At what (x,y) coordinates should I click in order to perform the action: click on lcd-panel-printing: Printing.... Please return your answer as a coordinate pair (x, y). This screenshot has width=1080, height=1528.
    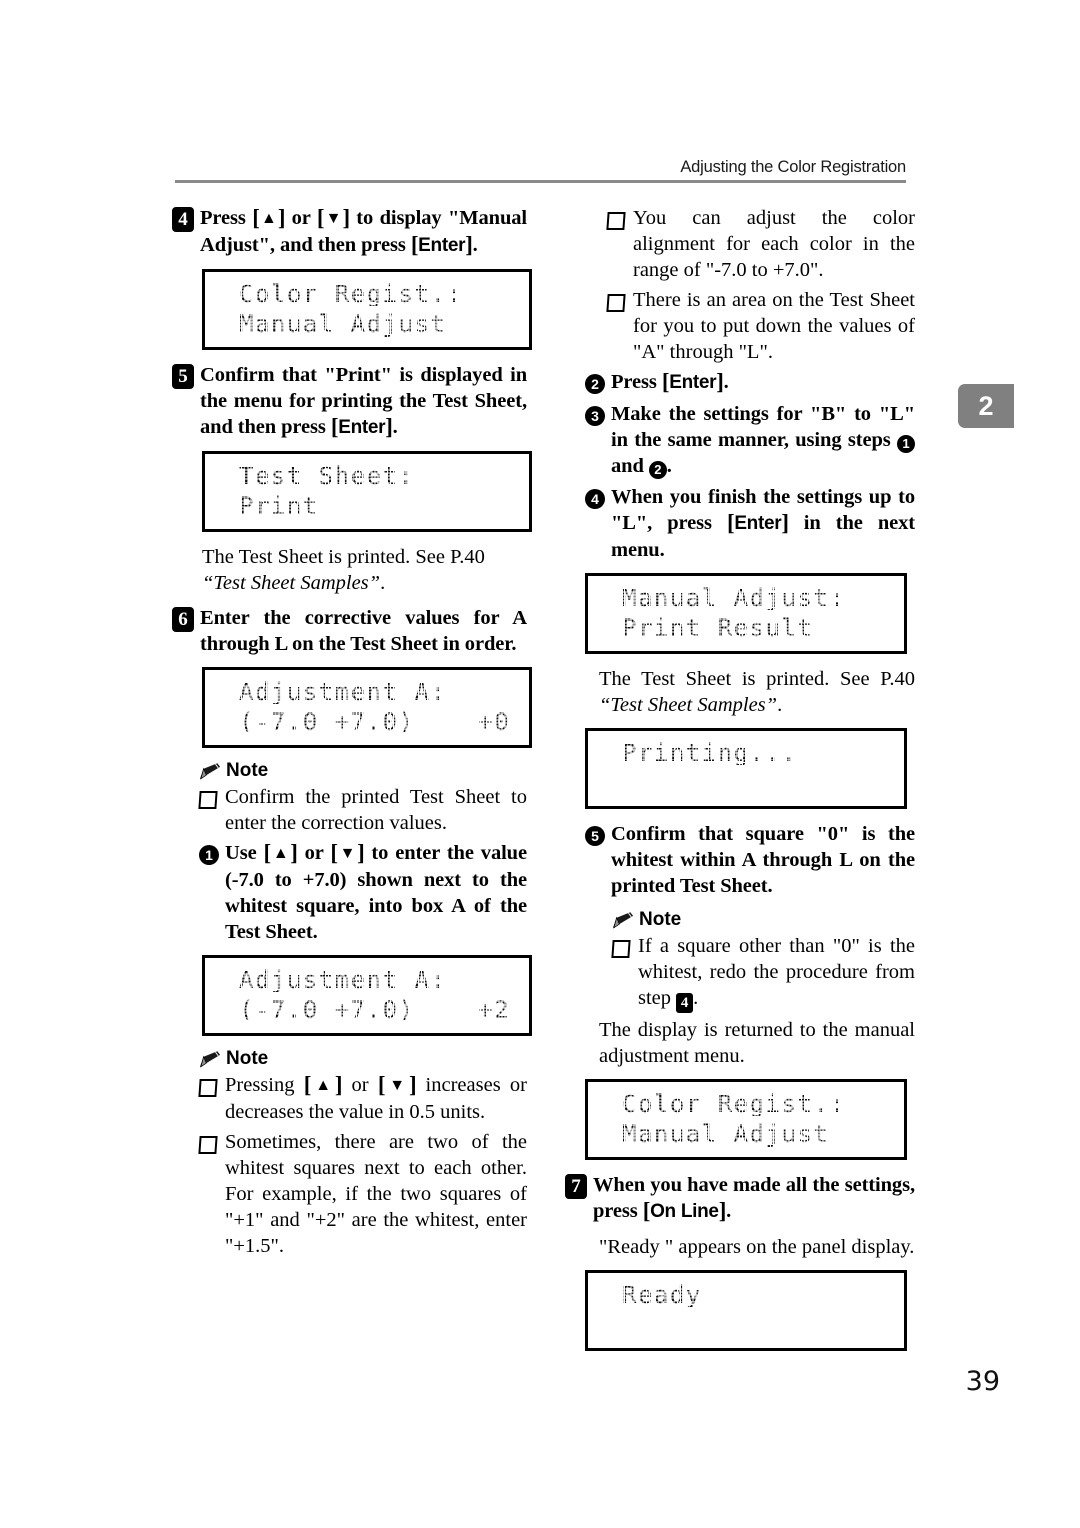
    Looking at the image, I should click on (746, 768).